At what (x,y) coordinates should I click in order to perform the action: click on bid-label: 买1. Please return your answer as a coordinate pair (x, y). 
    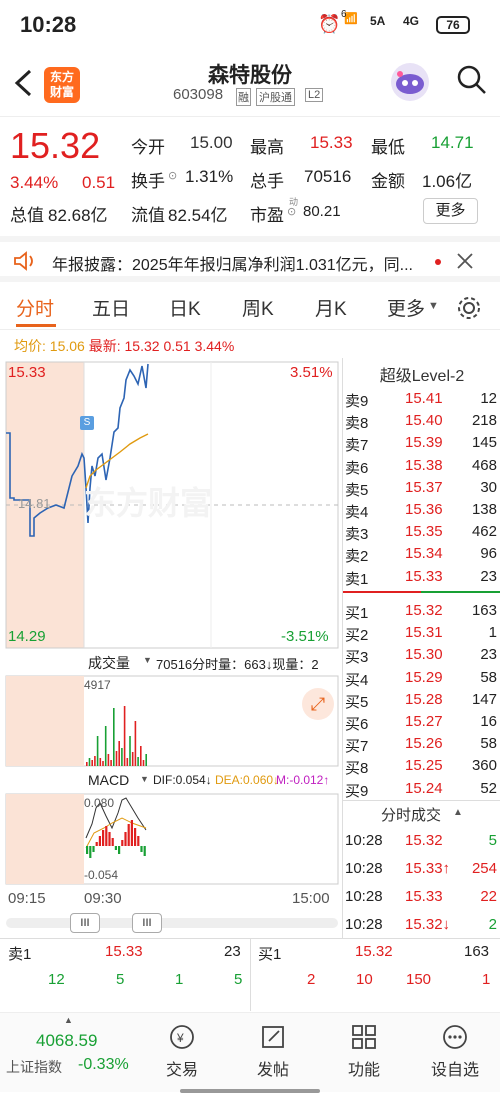
    Looking at the image, I should click on (357, 613).